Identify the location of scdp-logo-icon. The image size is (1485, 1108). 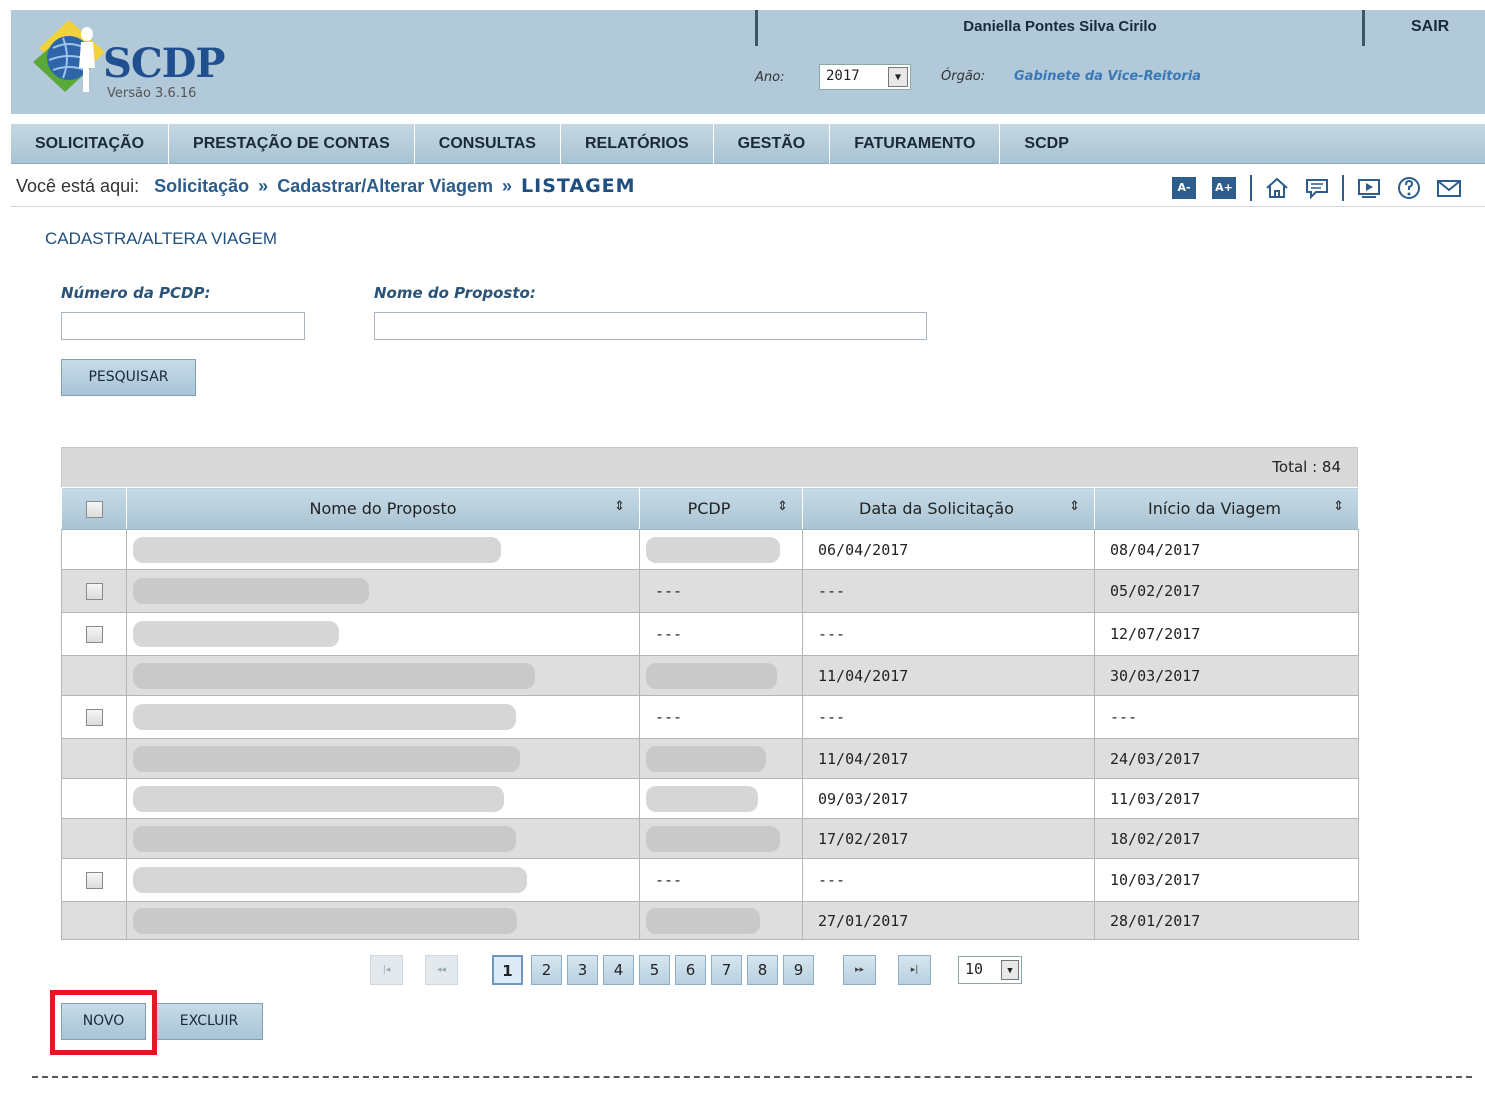
(69, 56).